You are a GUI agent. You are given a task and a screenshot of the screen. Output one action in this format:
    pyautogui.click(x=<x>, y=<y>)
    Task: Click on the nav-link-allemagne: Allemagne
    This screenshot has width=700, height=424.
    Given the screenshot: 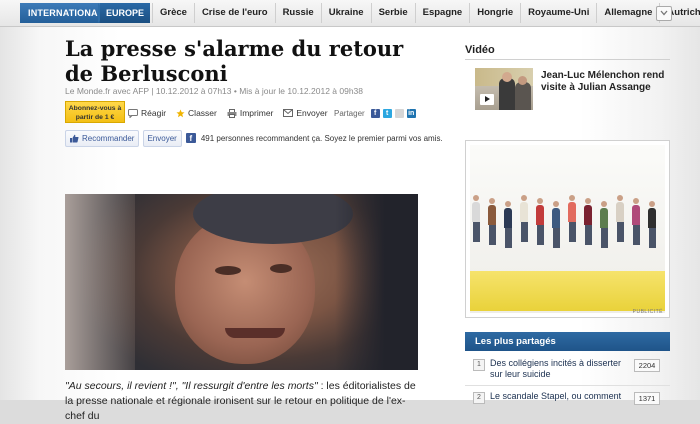 What is the action you would take?
    pyautogui.click(x=629, y=13)
    